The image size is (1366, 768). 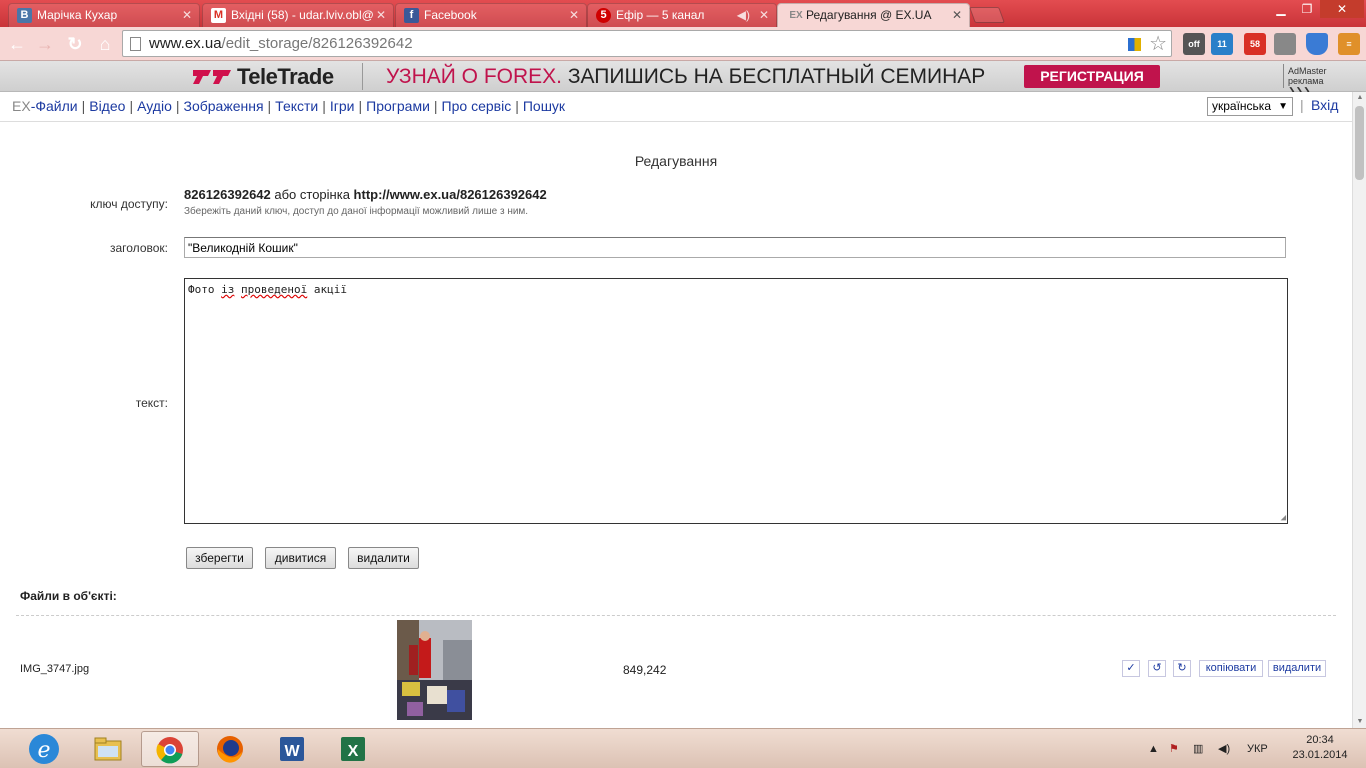 What do you see at coordinates (676, 161) in the screenshot?
I see `page-title: Редагування` at bounding box center [676, 161].